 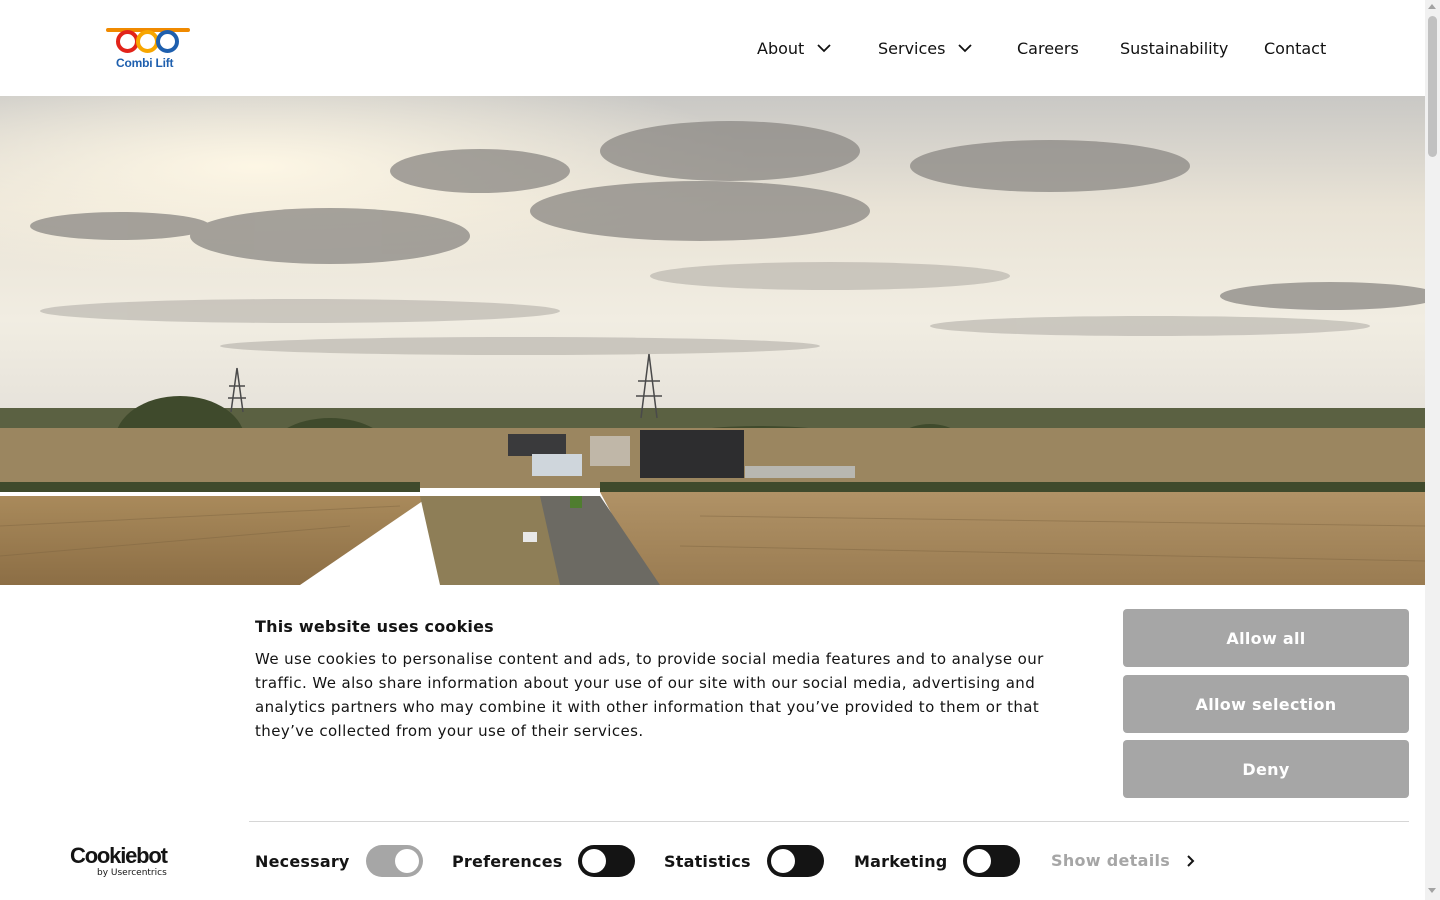 I want to click on nav-item-label: Contact, so click(x=1295, y=48).